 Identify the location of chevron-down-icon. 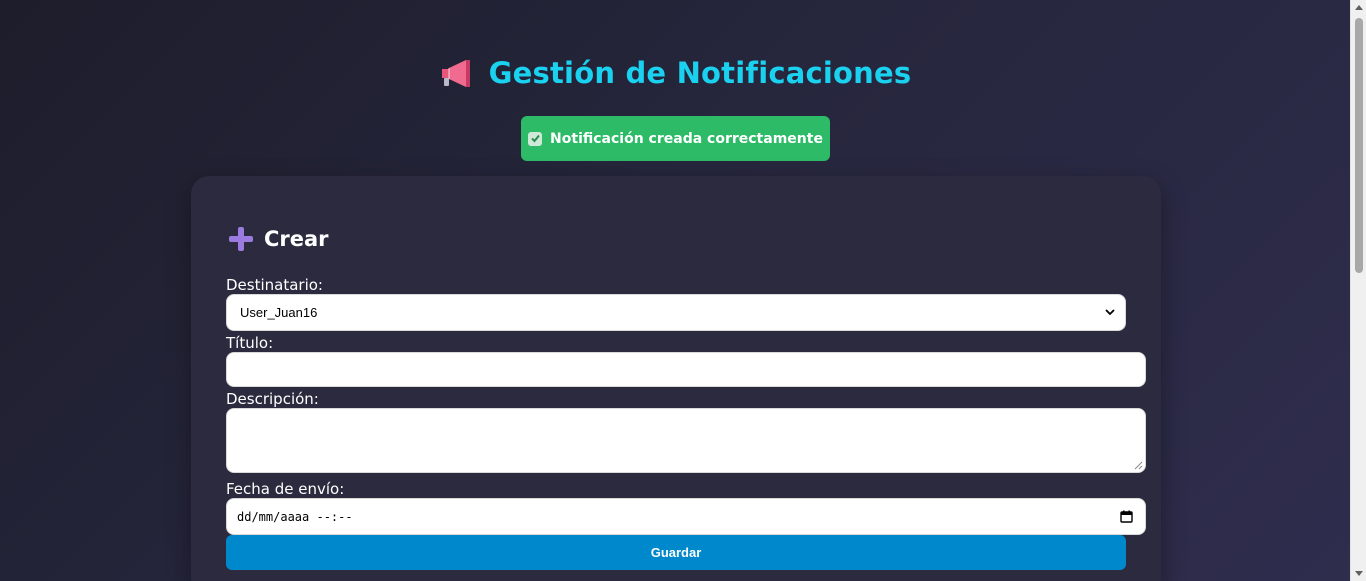
(1110, 312).